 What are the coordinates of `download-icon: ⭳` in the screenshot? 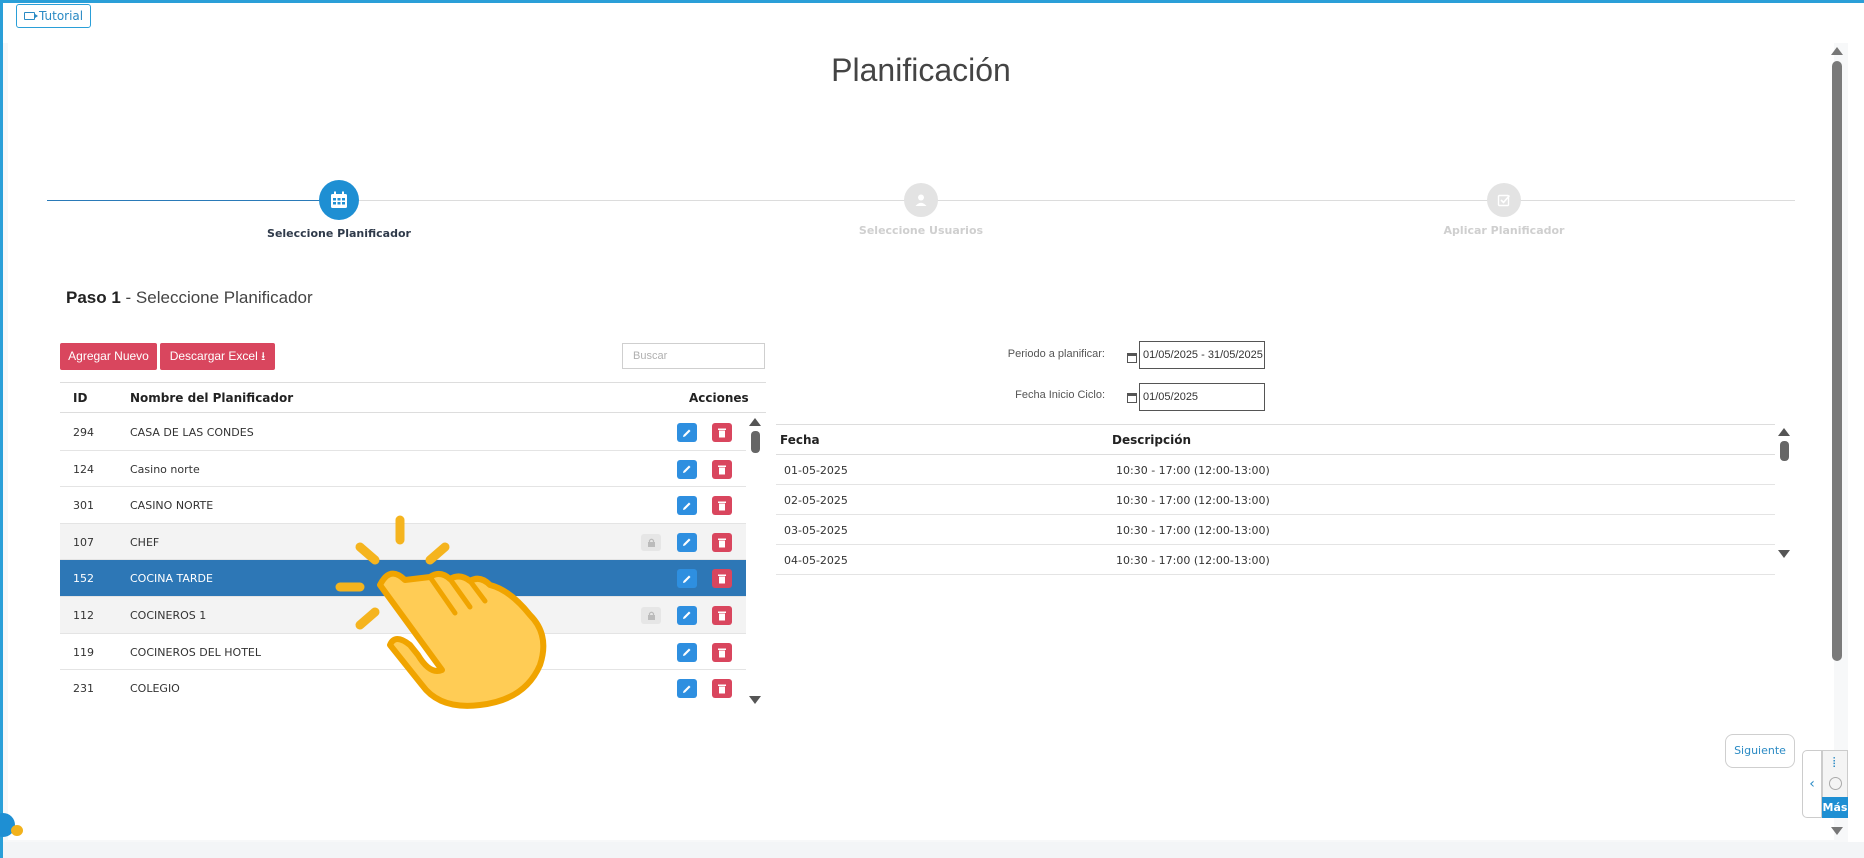 It's located at (263, 356).